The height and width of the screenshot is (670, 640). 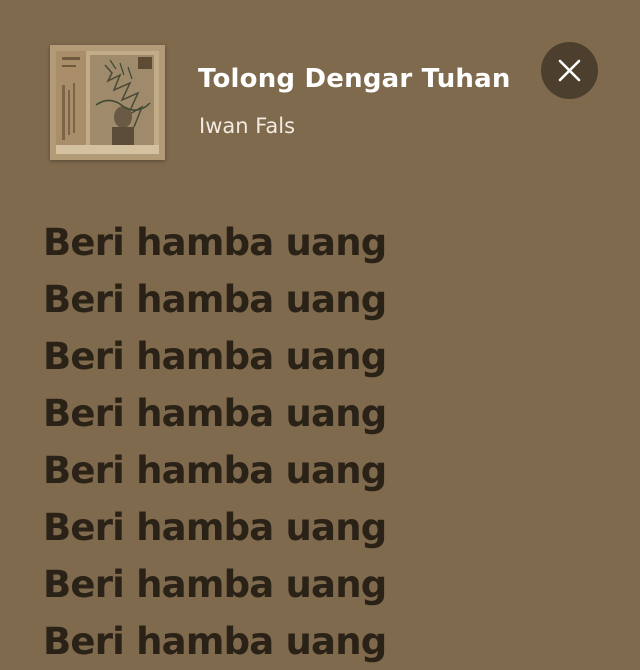 I want to click on close-icon, so click(x=569, y=70).